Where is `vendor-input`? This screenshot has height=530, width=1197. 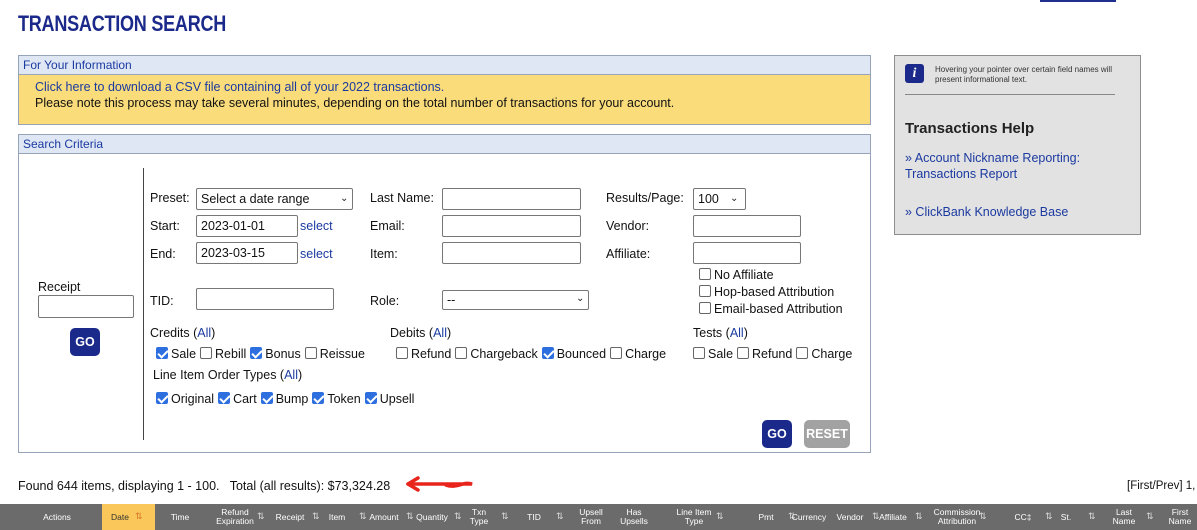 vendor-input is located at coordinates (747, 226).